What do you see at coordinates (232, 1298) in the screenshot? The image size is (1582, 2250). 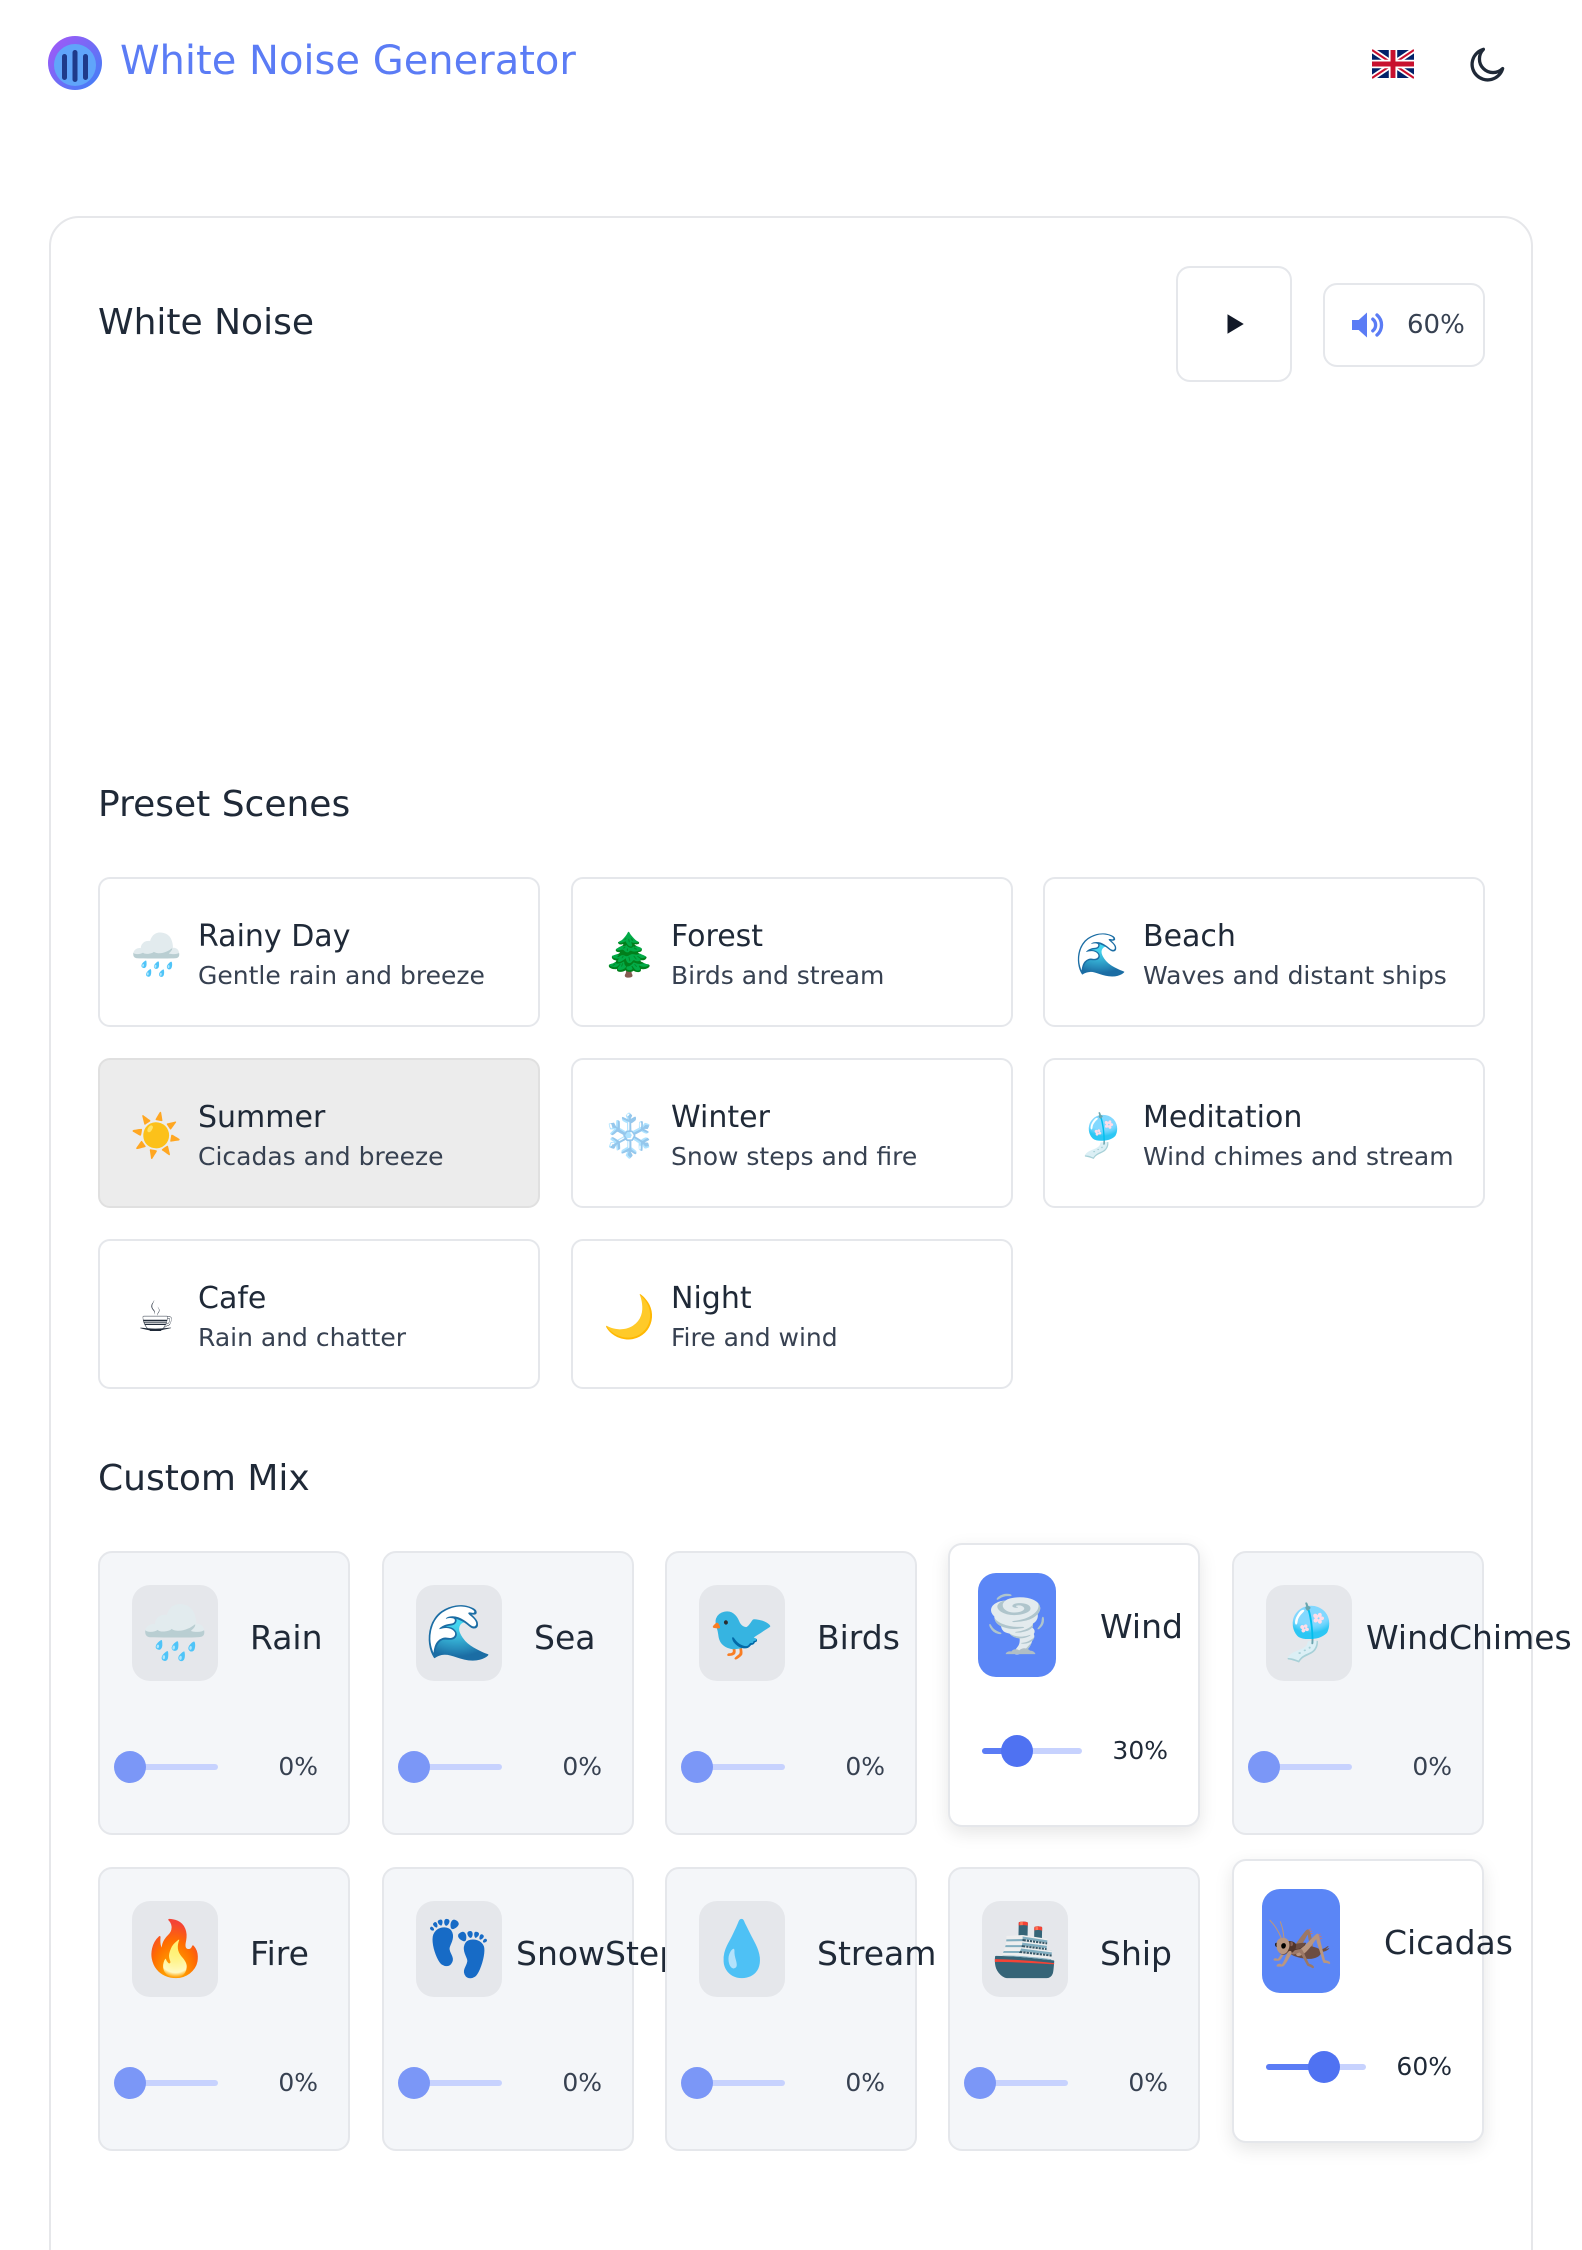 I see `preset-name: Cafe` at bounding box center [232, 1298].